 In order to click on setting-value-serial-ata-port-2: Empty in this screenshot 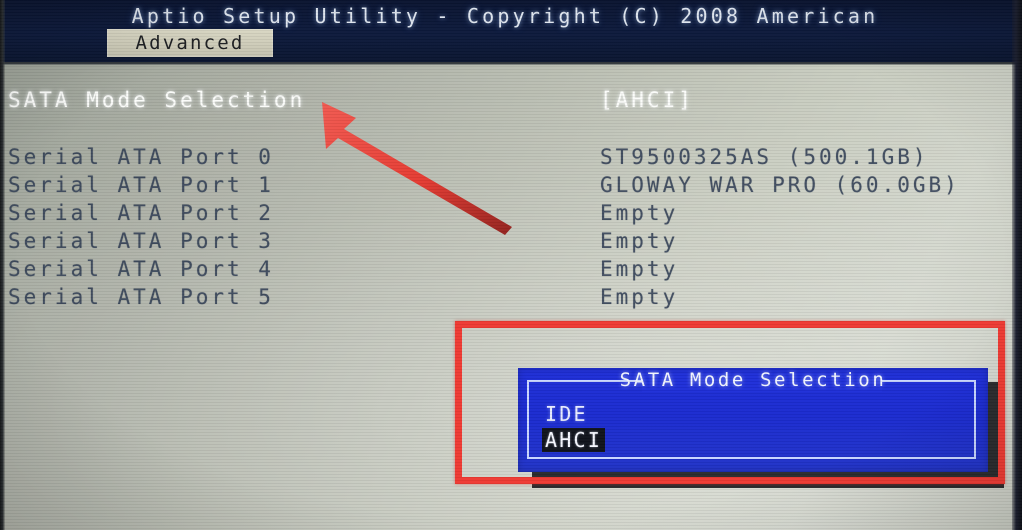, I will do `click(639, 213)`.